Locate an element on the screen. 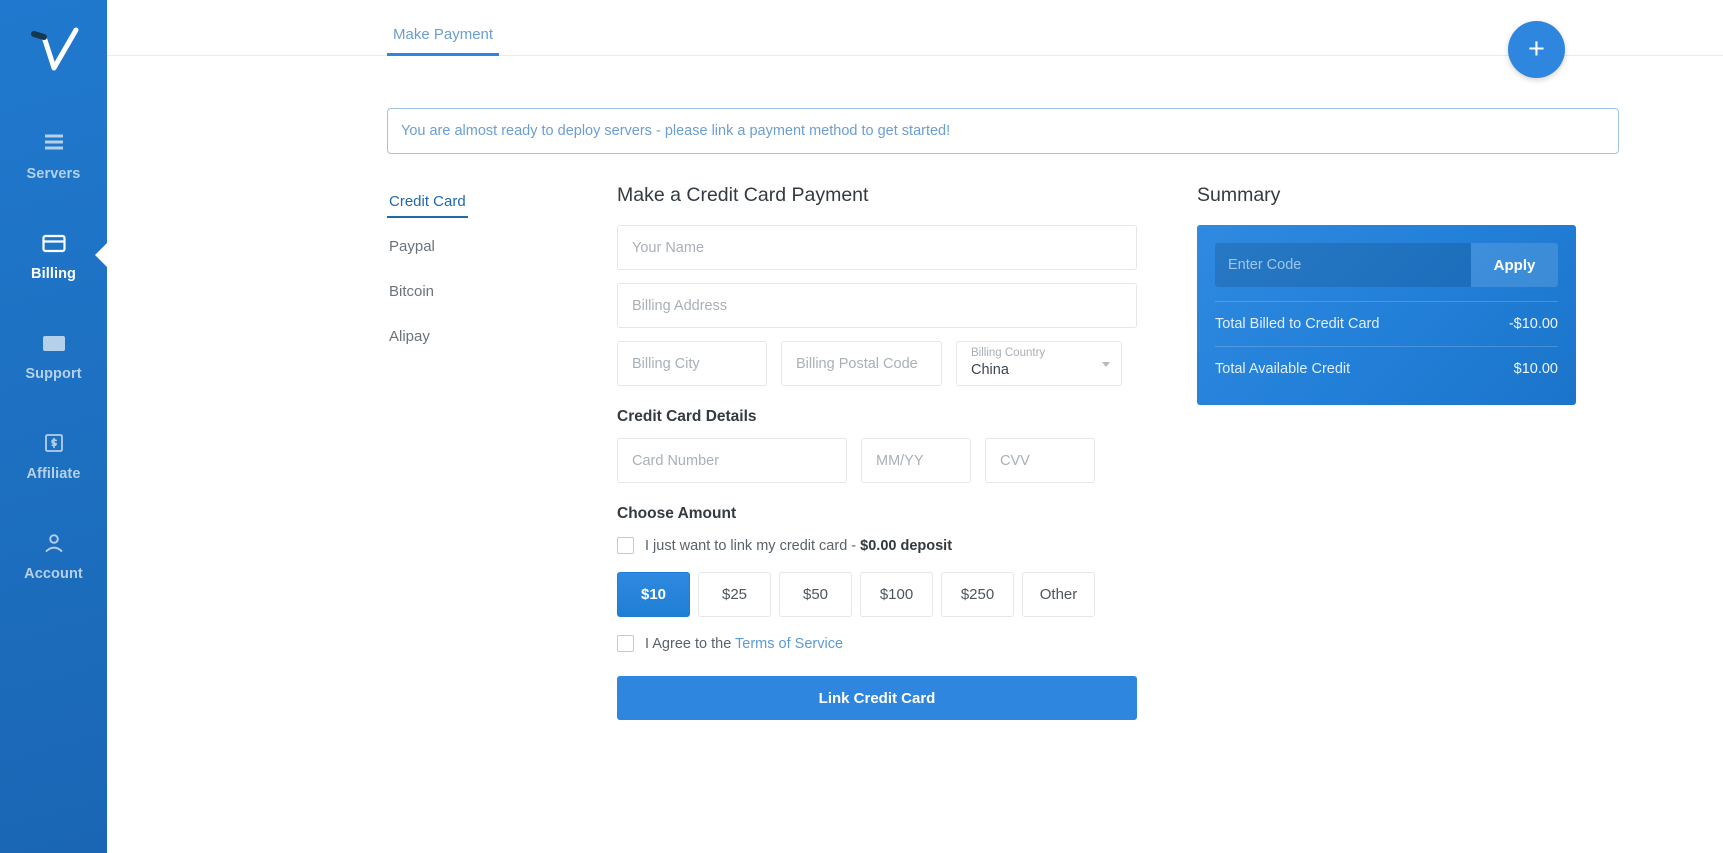 The image size is (1723, 853). amount-button: $100 is located at coordinates (896, 594).